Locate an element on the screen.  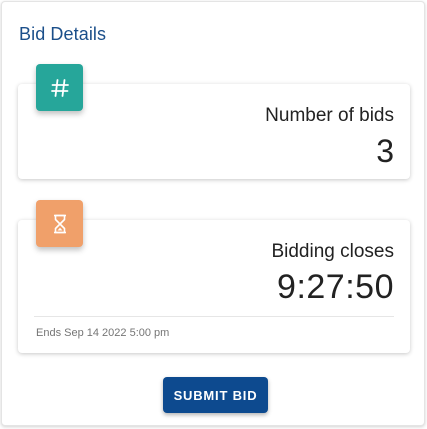
hash-icon is located at coordinates (59, 87).